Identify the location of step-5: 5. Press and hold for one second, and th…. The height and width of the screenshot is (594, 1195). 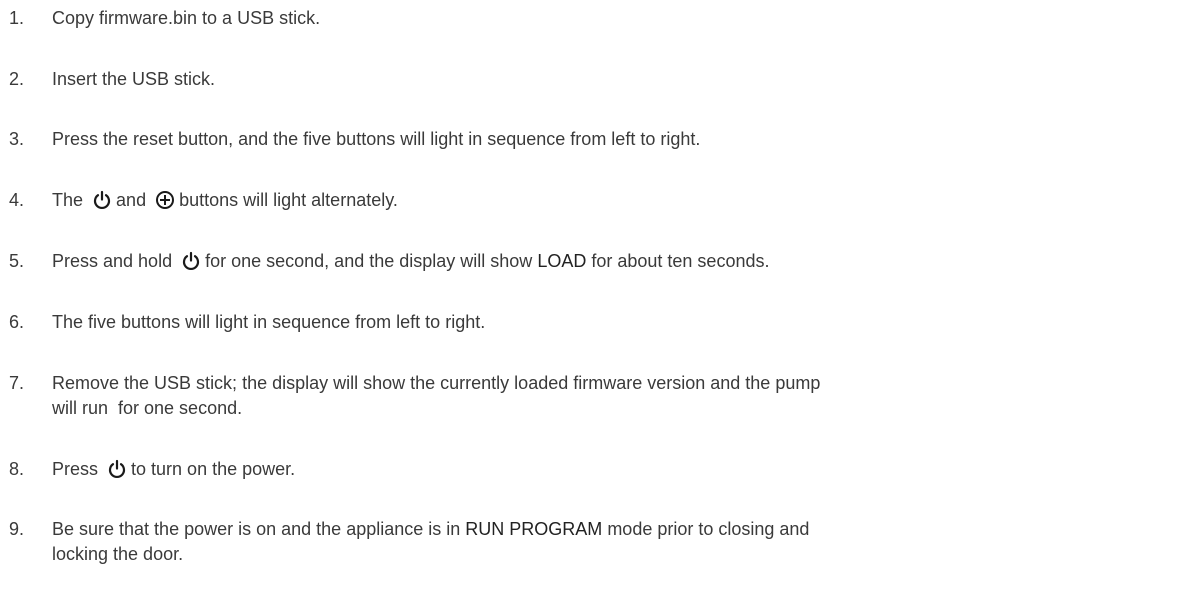
(599, 261).